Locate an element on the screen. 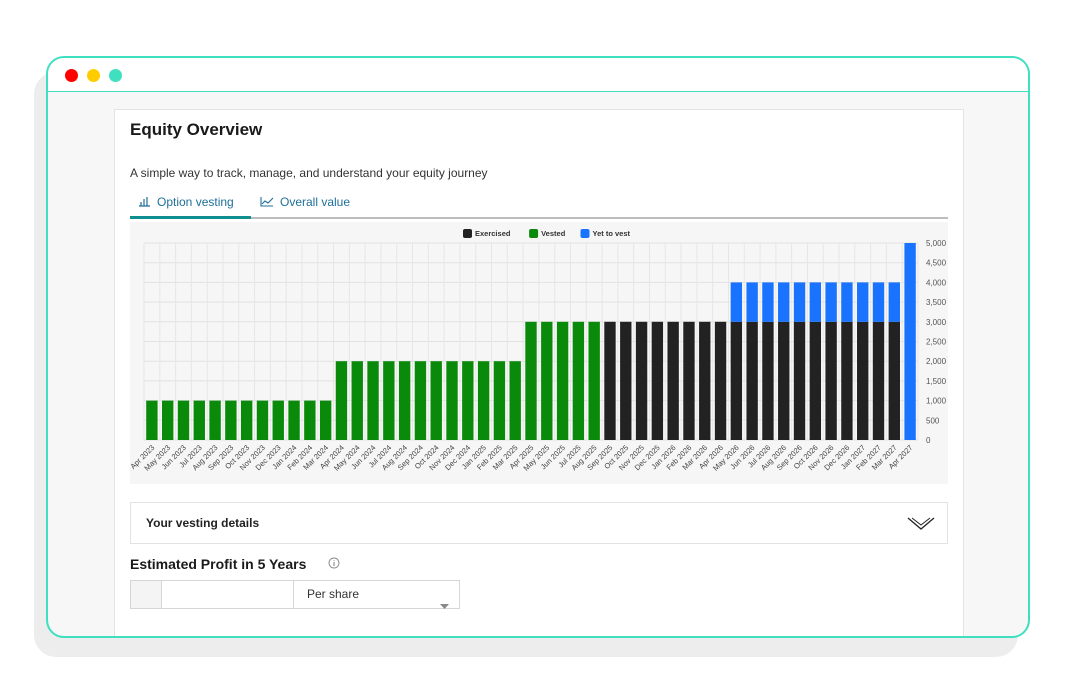  vesting-details-label: Your vesting details is located at coordinates (203, 523).